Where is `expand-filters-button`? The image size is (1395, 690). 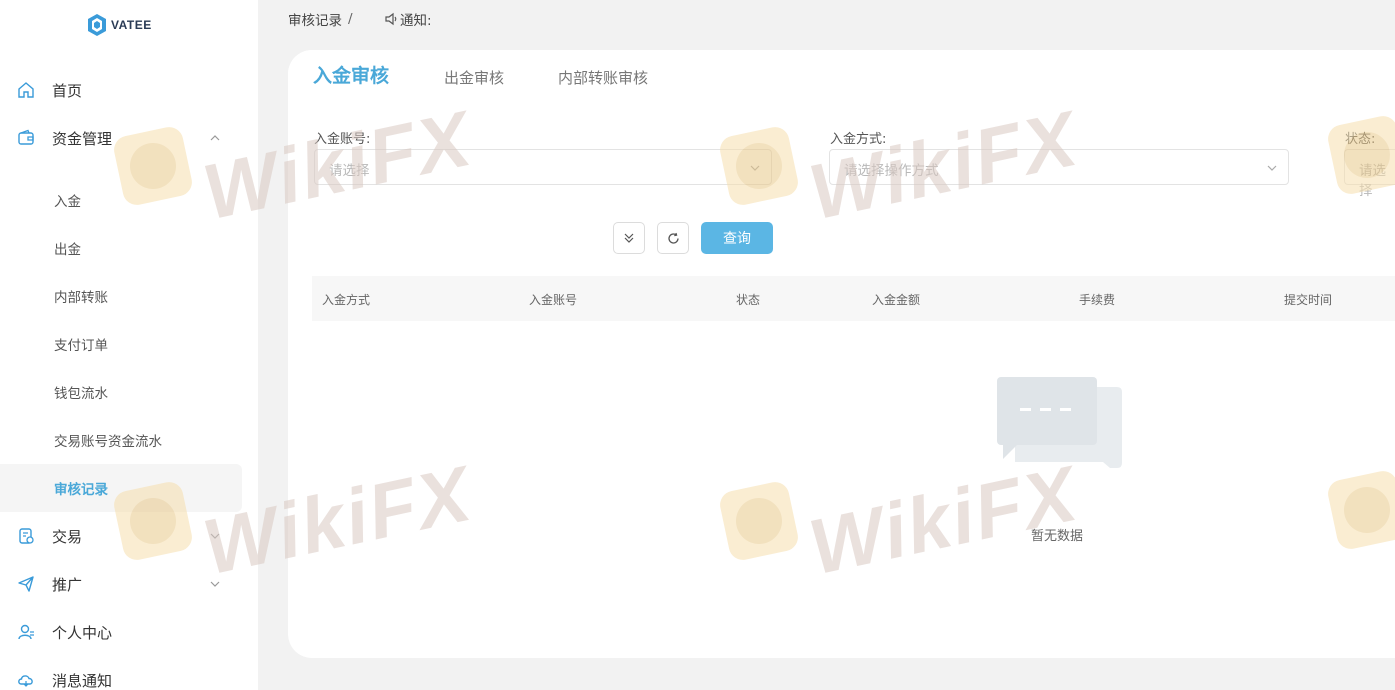 expand-filters-button is located at coordinates (629, 238).